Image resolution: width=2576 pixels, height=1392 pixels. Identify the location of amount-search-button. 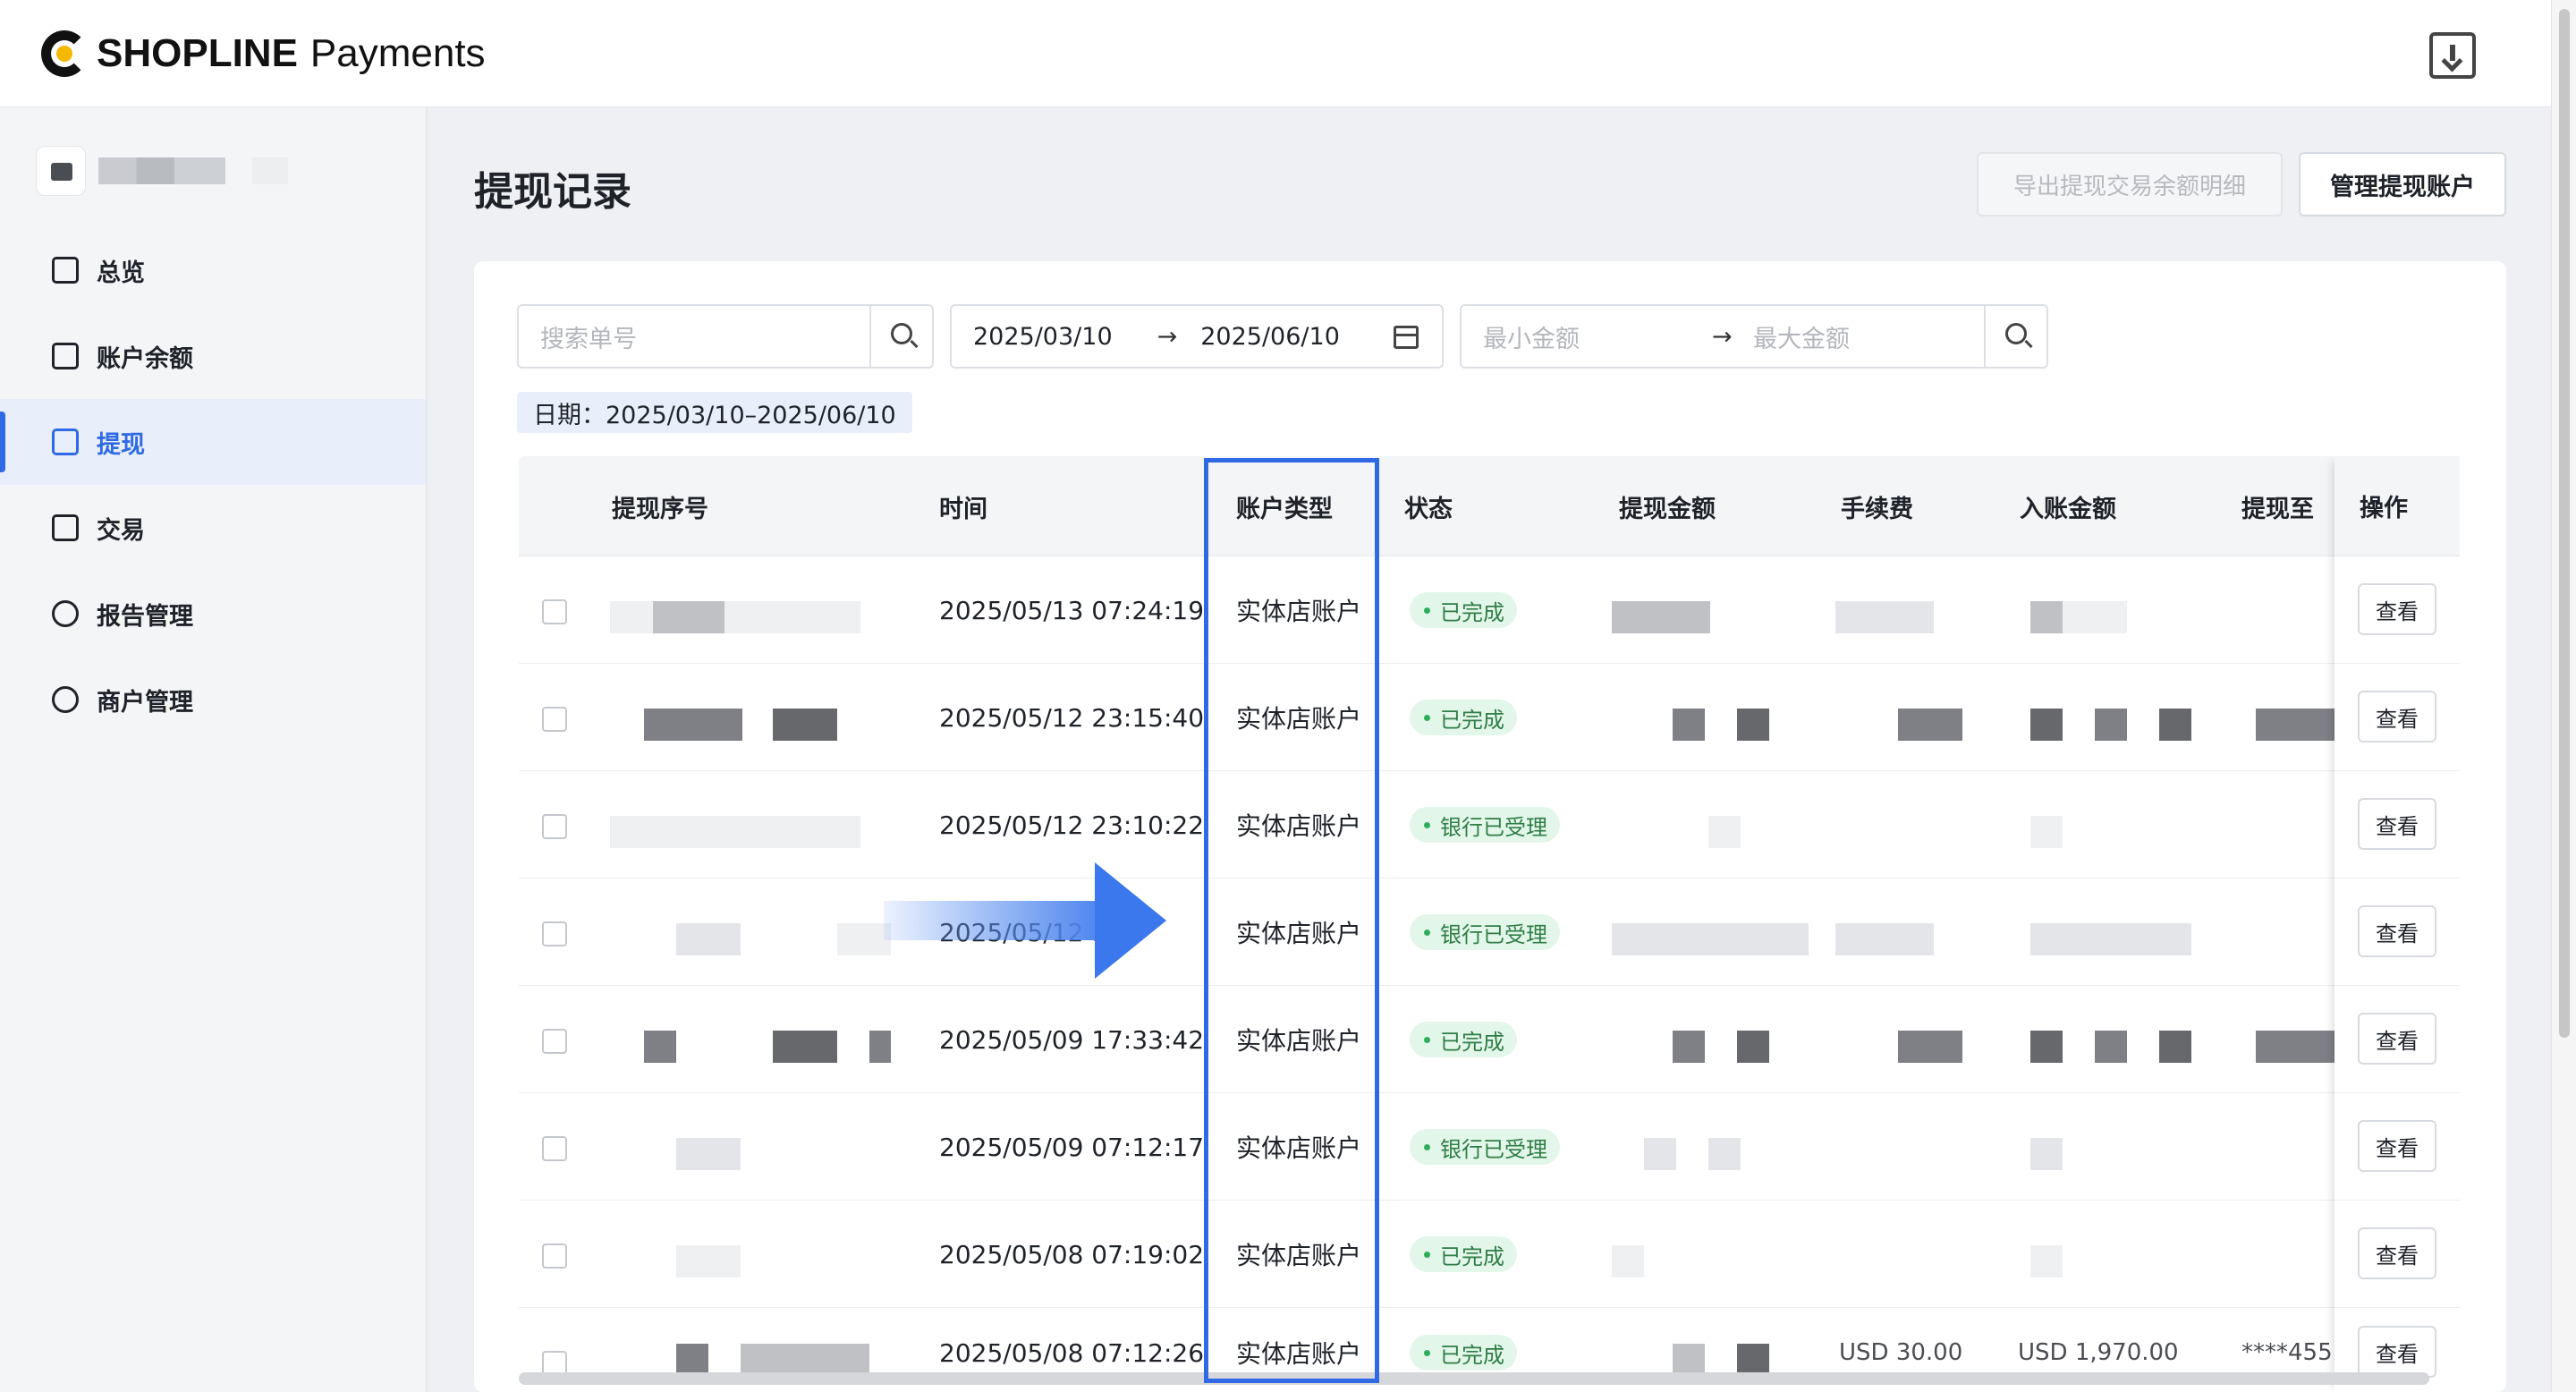
(2015, 336).